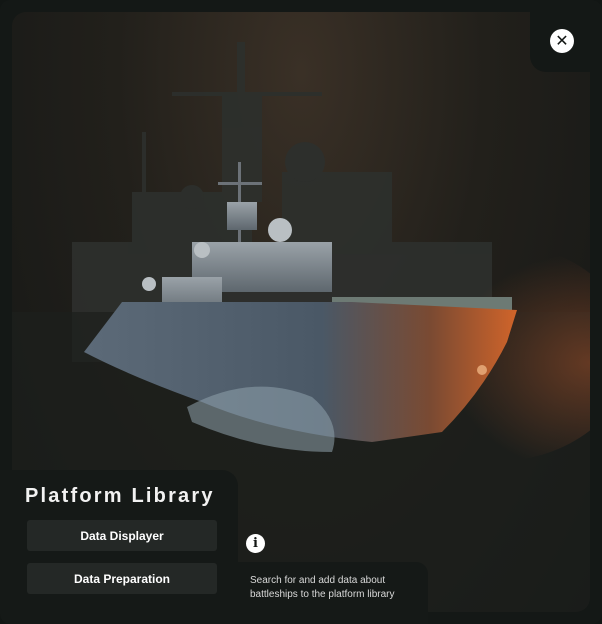 Image resolution: width=602 pixels, height=624 pixels. I want to click on close-icon: ✕, so click(562, 40).